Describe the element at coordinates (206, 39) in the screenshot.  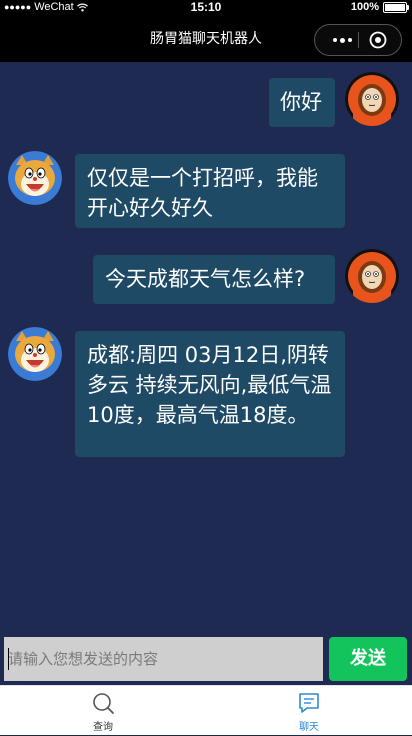
I see `nav-bar: 肠胃猫聊天机器人` at that location.